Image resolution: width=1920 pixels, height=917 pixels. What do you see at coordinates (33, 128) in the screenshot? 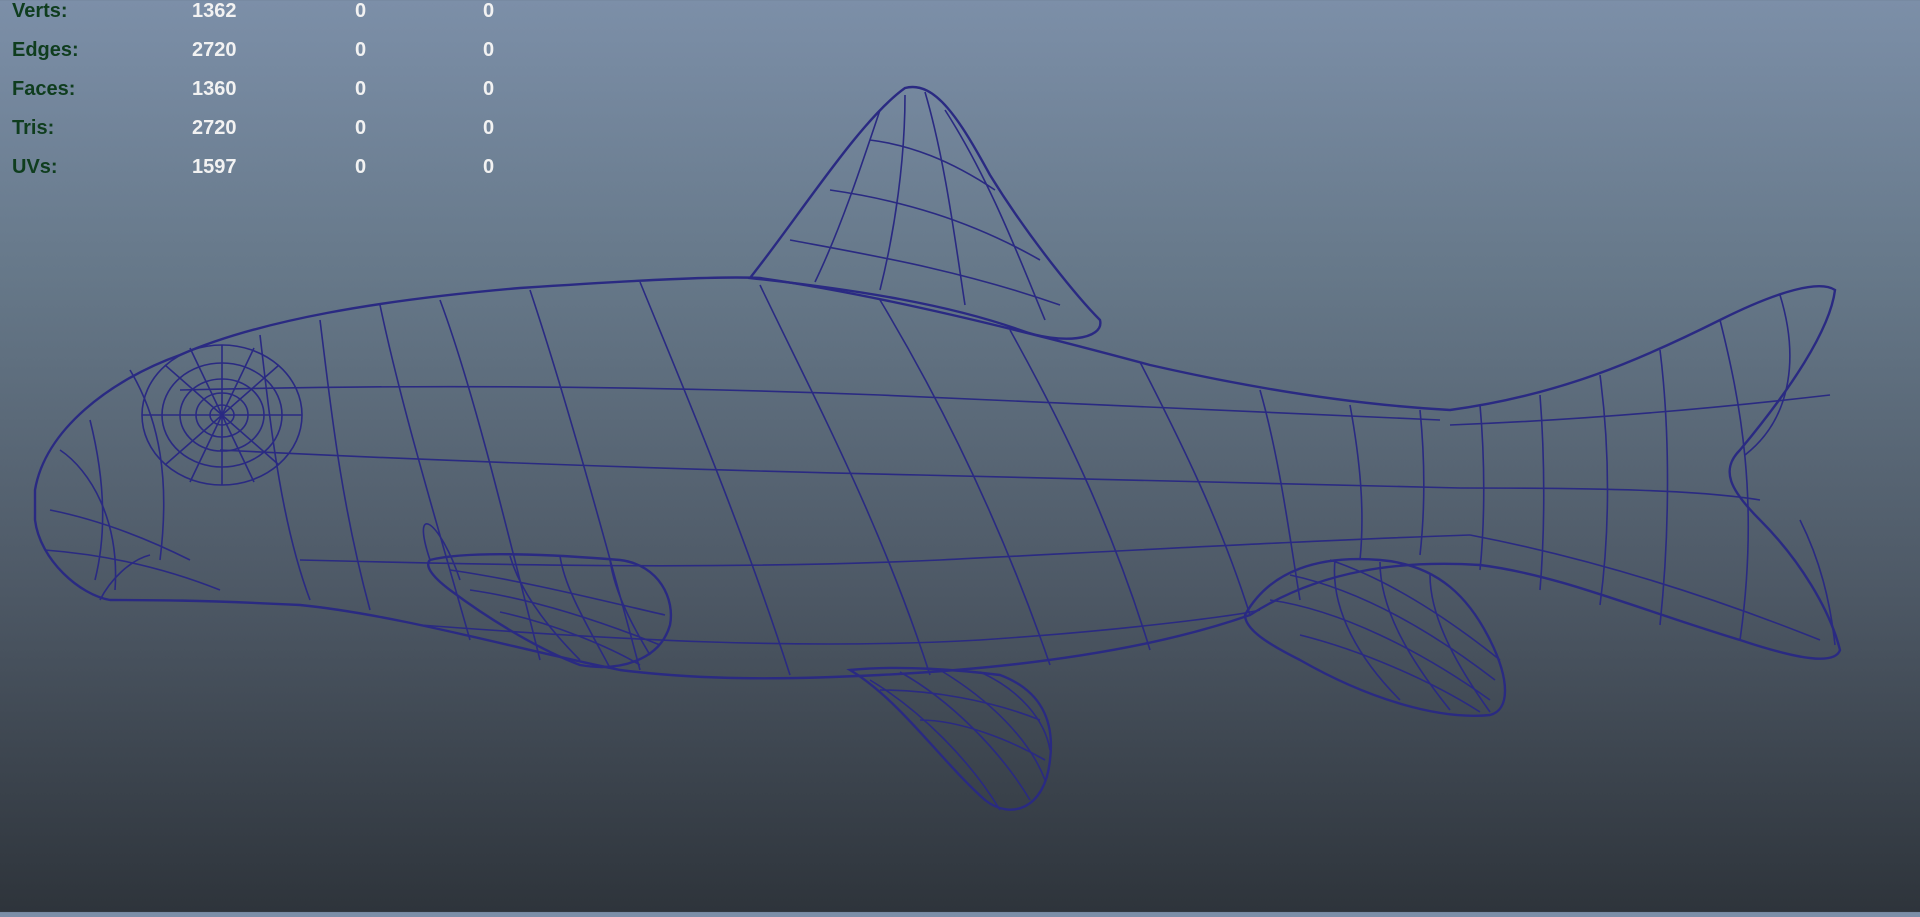
I see `hud-label: Tris:` at bounding box center [33, 128].